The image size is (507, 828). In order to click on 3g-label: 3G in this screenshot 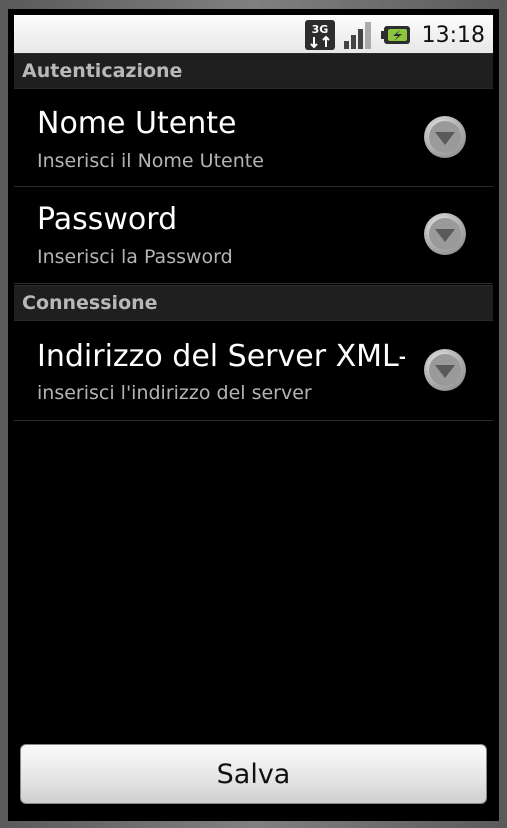, I will do `click(319, 29)`.